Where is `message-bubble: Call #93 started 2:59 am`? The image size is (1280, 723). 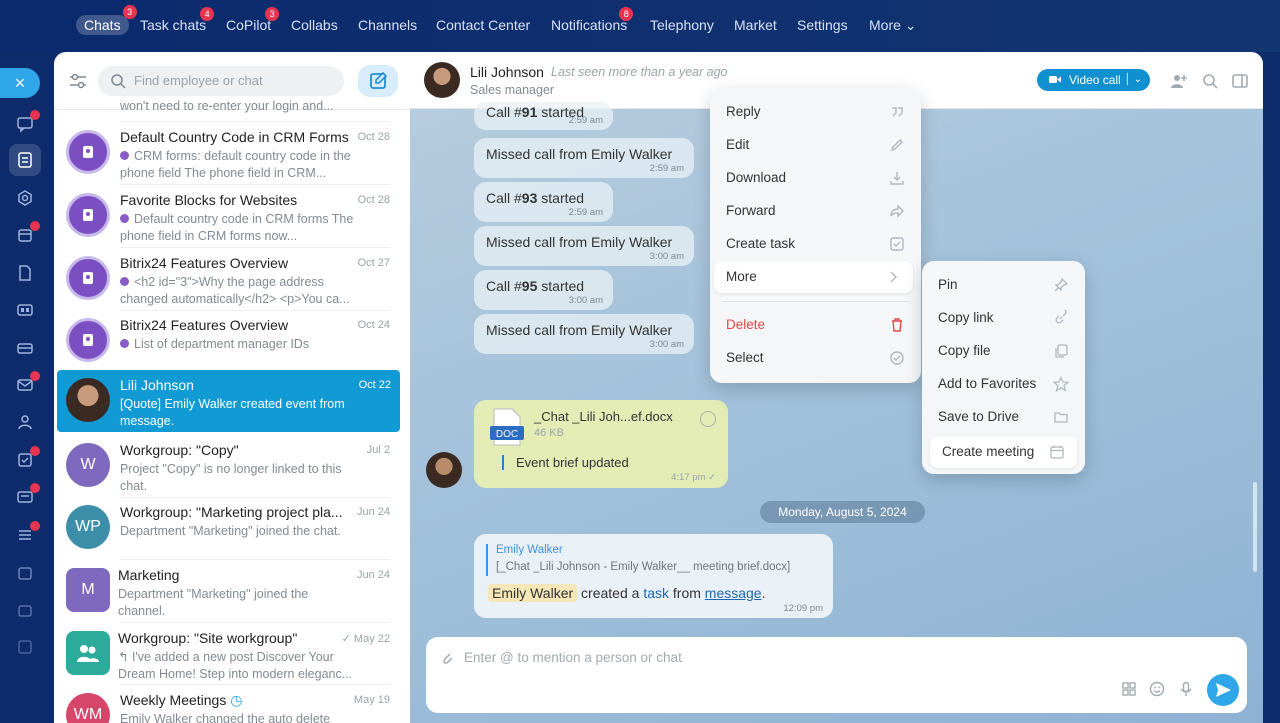
message-bubble: Call #93 started 2:59 am is located at coordinates (543, 202).